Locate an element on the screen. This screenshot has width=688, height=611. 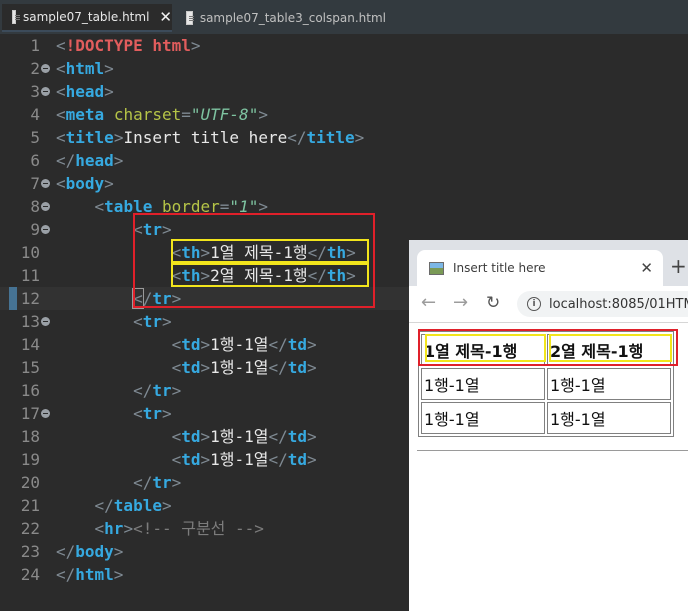
browser-tab: Insert title here ✕ is located at coordinates (540, 268).